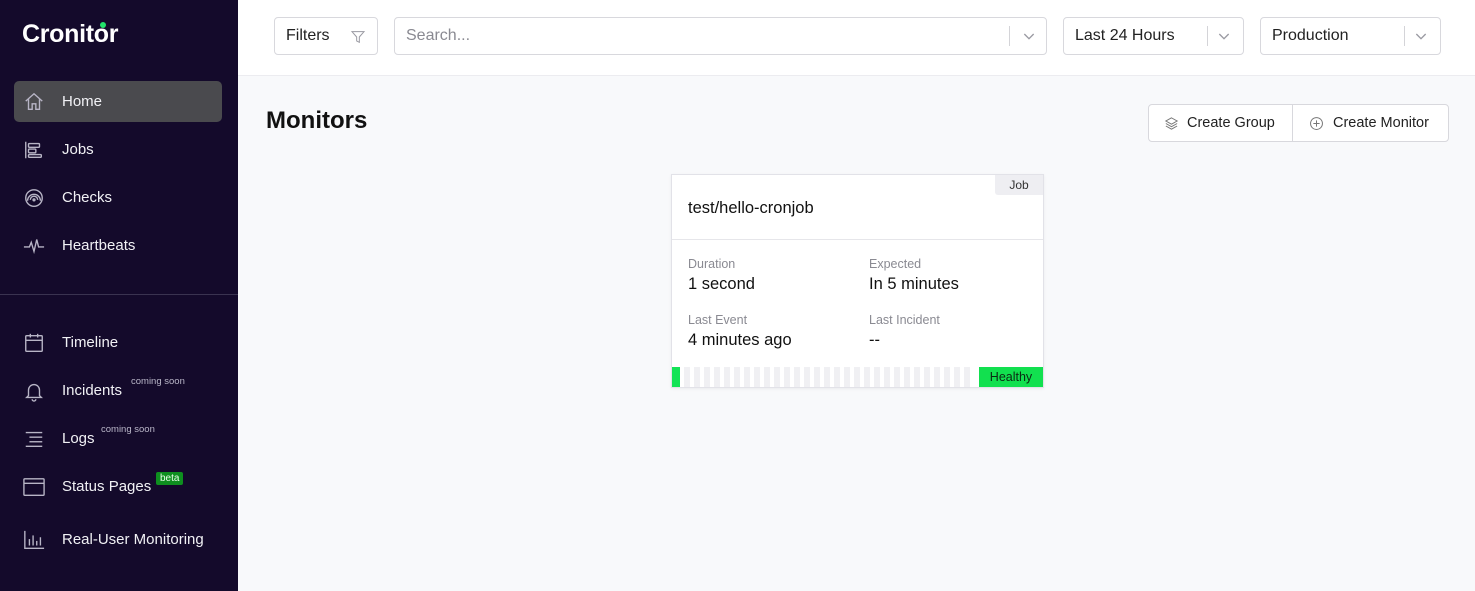 This screenshot has width=1475, height=591. Describe the element at coordinates (99, 245) in the screenshot. I see `sidebar-item-label: Heartbeats` at that location.